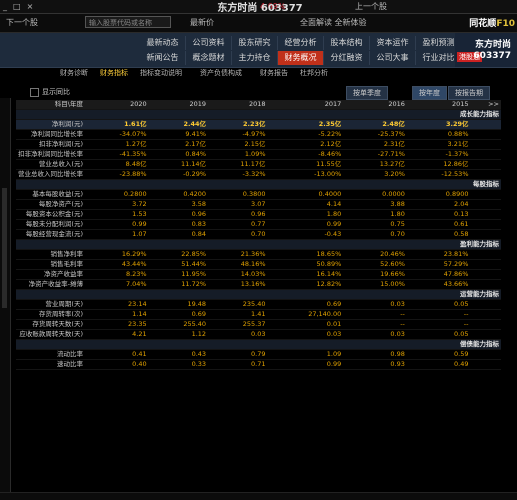  What do you see at coordinates (117, 274) in the screenshot?
I see `cell-value: 8.23%` at bounding box center [117, 274].